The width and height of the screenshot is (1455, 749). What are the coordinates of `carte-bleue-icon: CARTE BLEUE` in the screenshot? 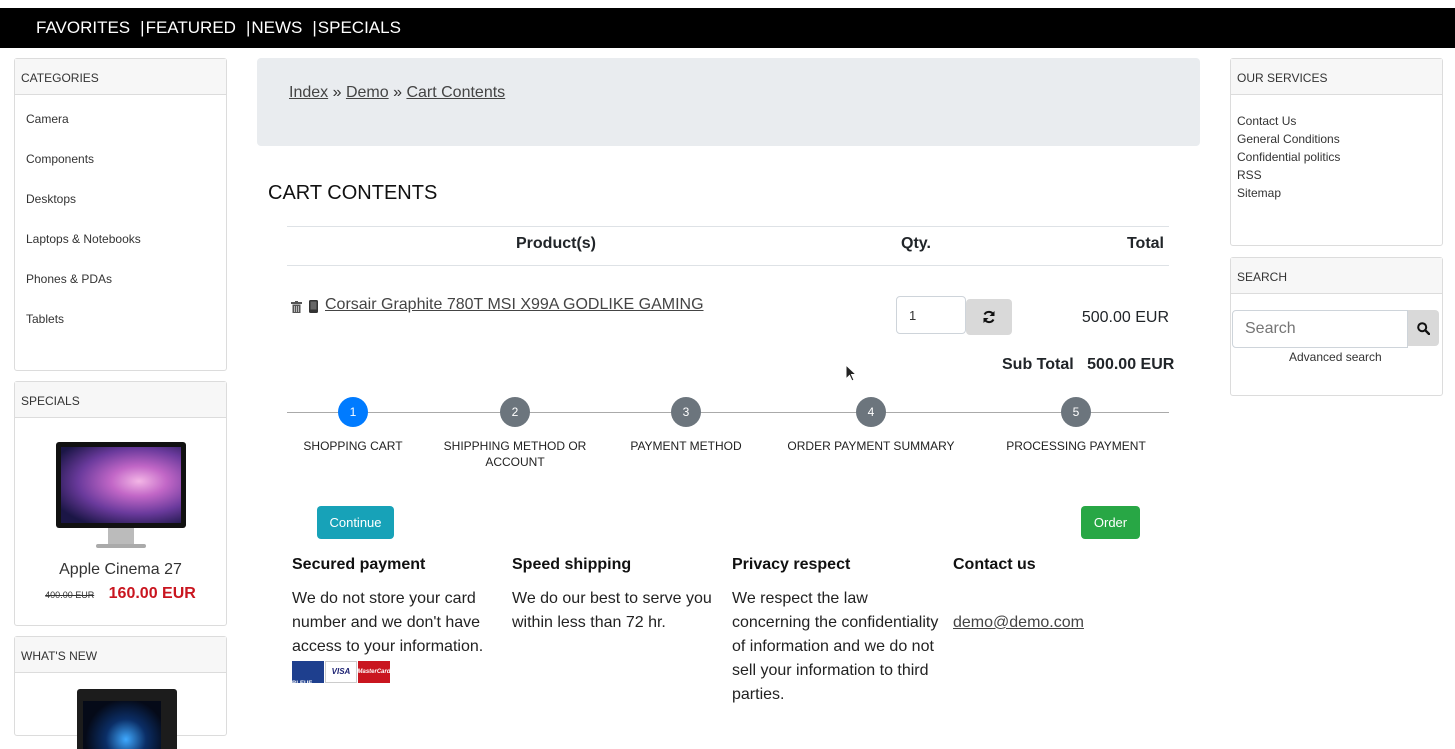 It's located at (308, 672).